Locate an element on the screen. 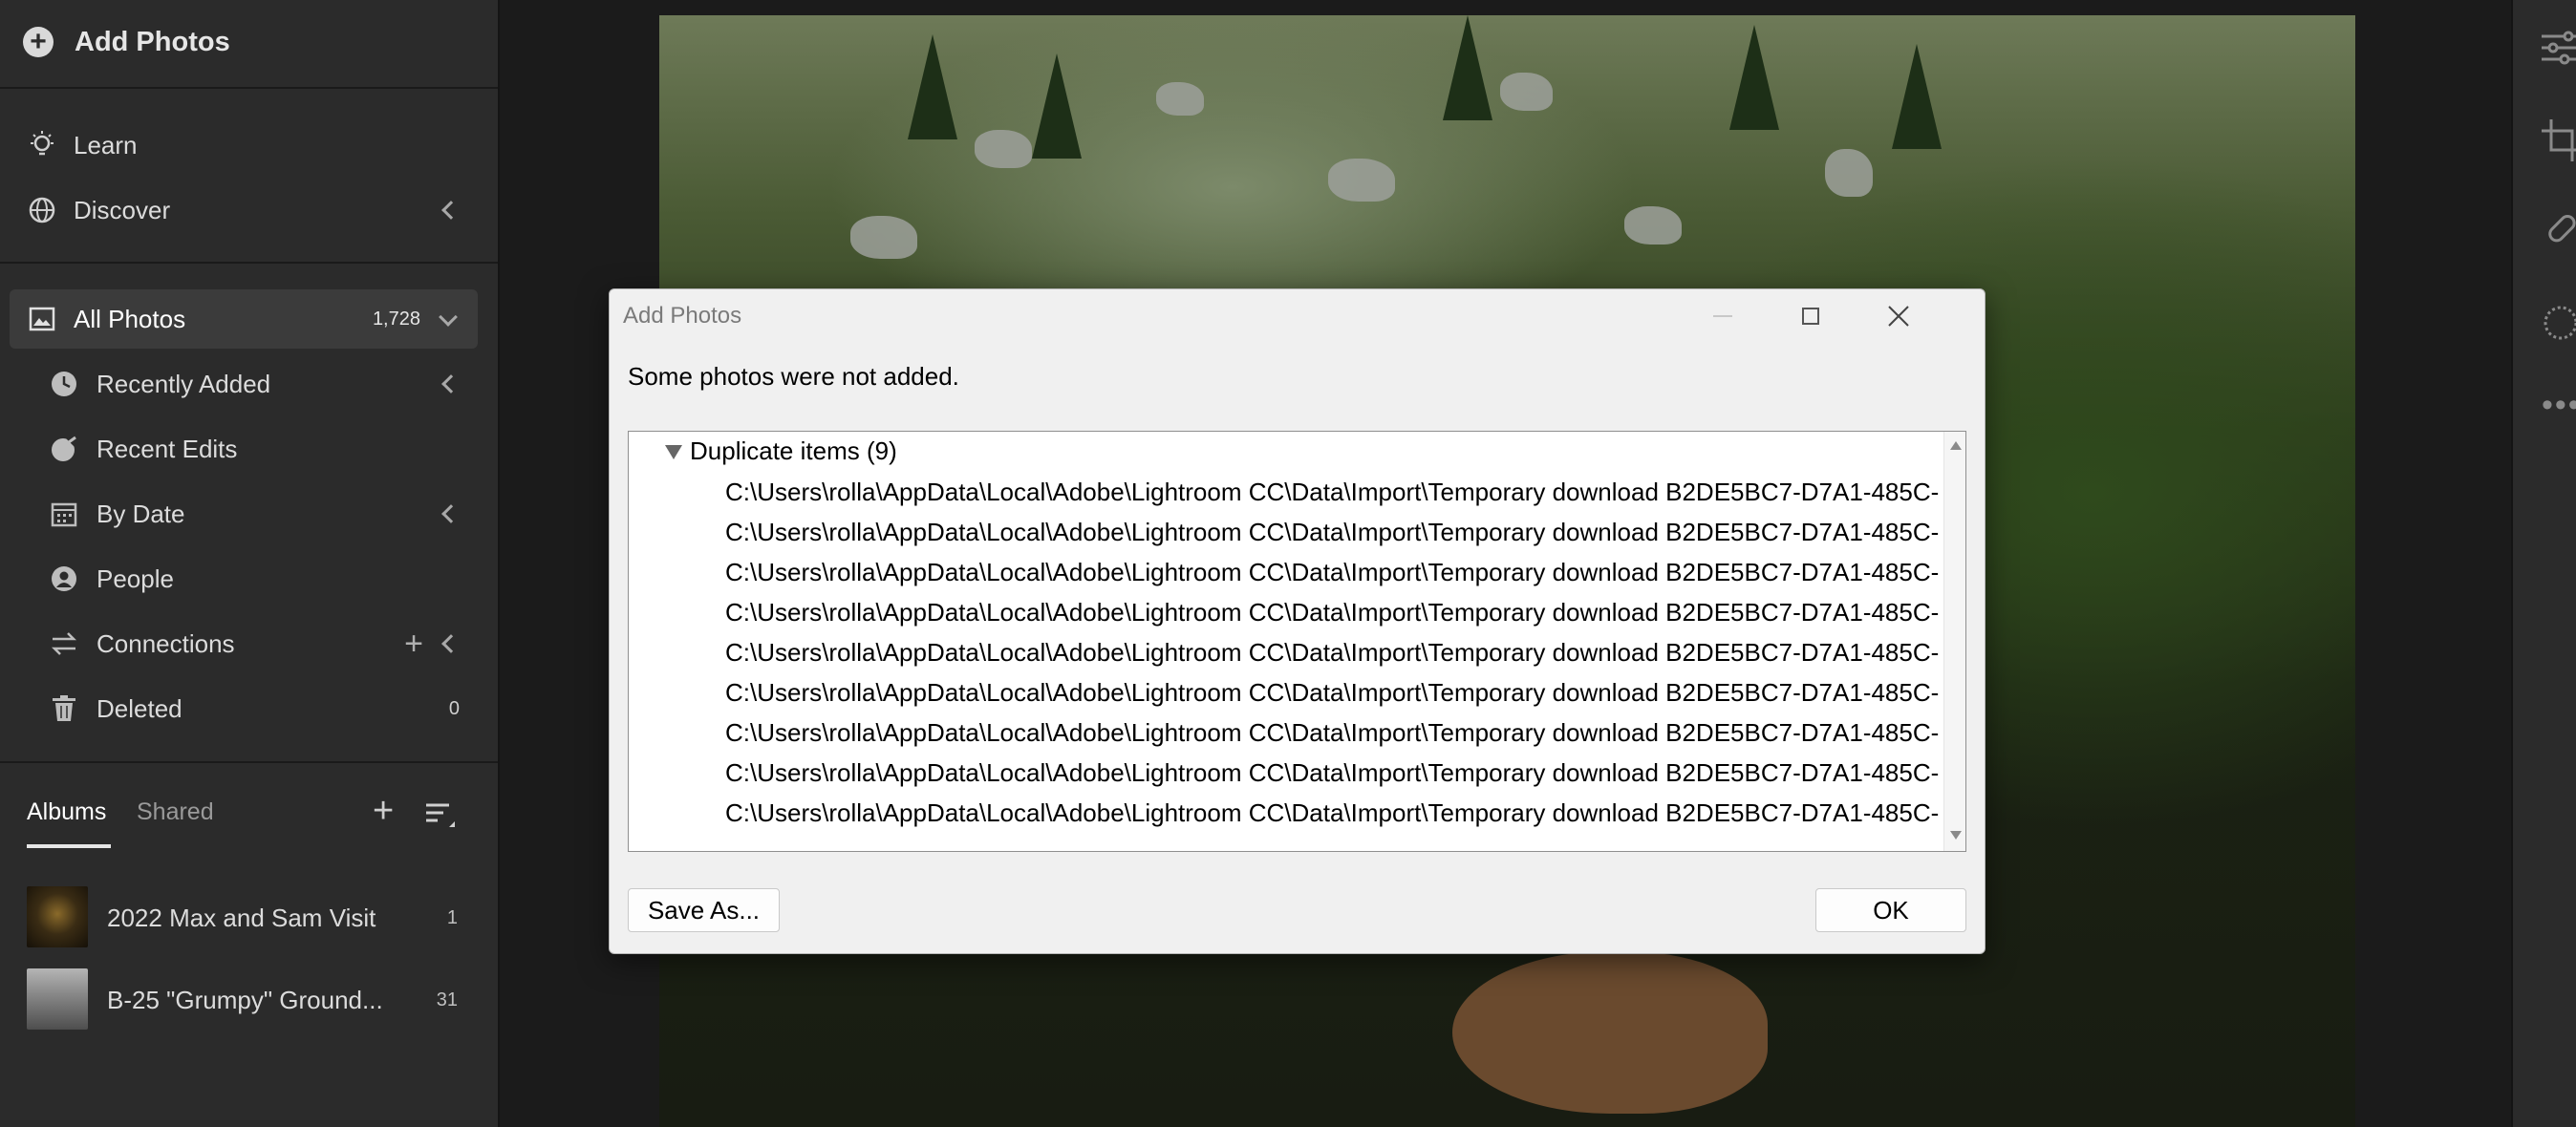  photos-icon is located at coordinates (42, 319).